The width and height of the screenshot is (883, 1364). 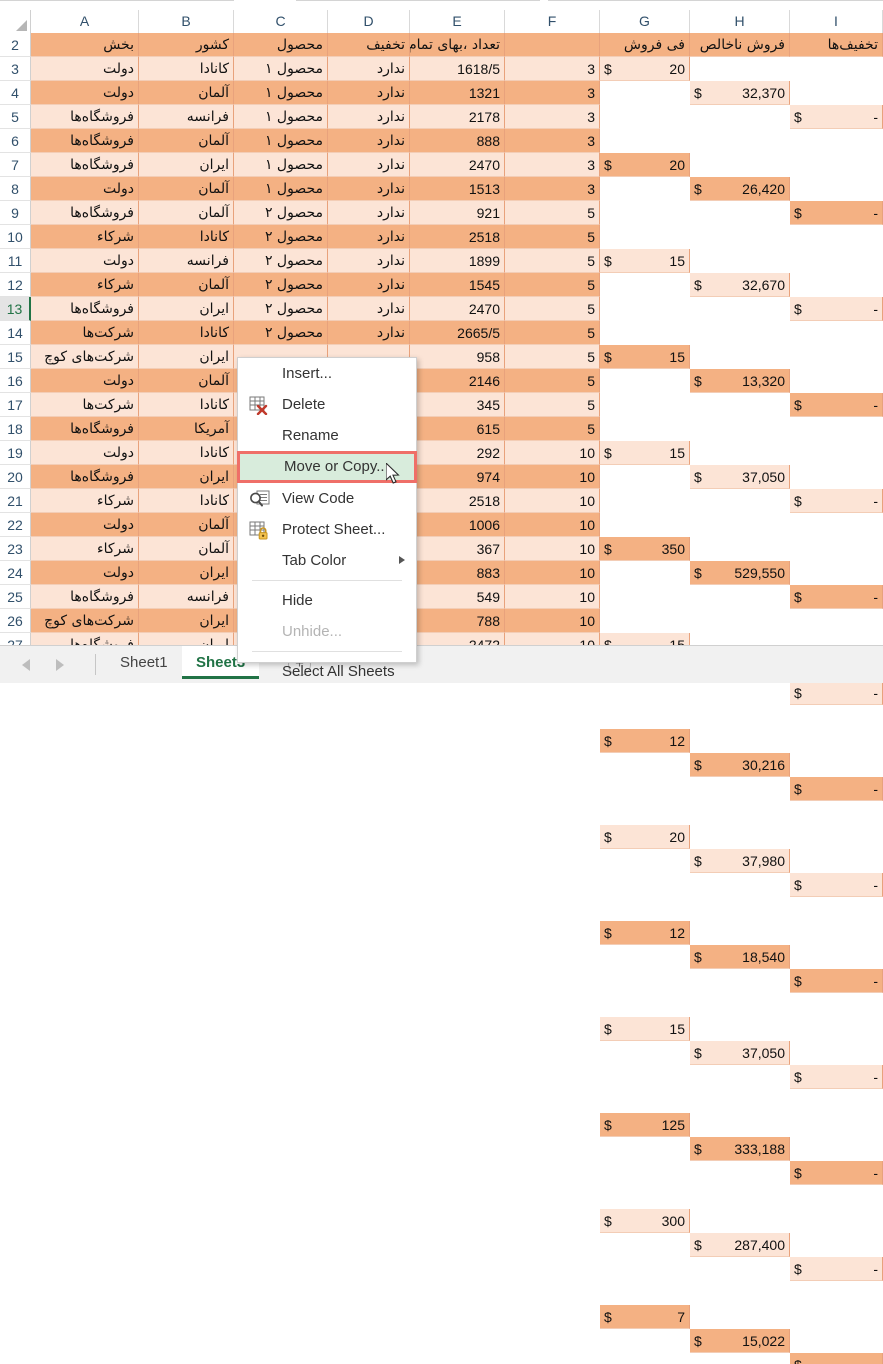 I want to click on cell-F22: 10, so click(x=552, y=525).